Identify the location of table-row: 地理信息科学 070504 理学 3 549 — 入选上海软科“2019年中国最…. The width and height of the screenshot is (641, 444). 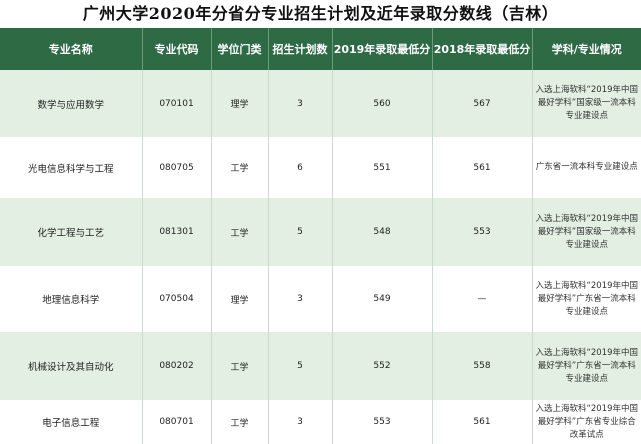
(320, 299).